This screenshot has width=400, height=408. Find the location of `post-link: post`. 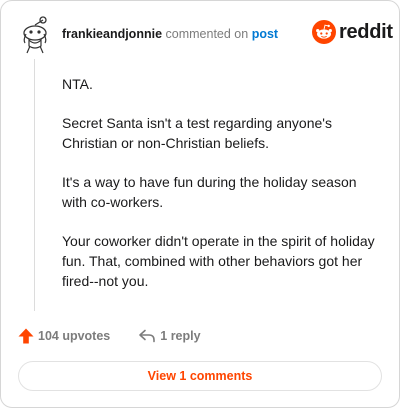

post-link: post is located at coordinates (265, 34).